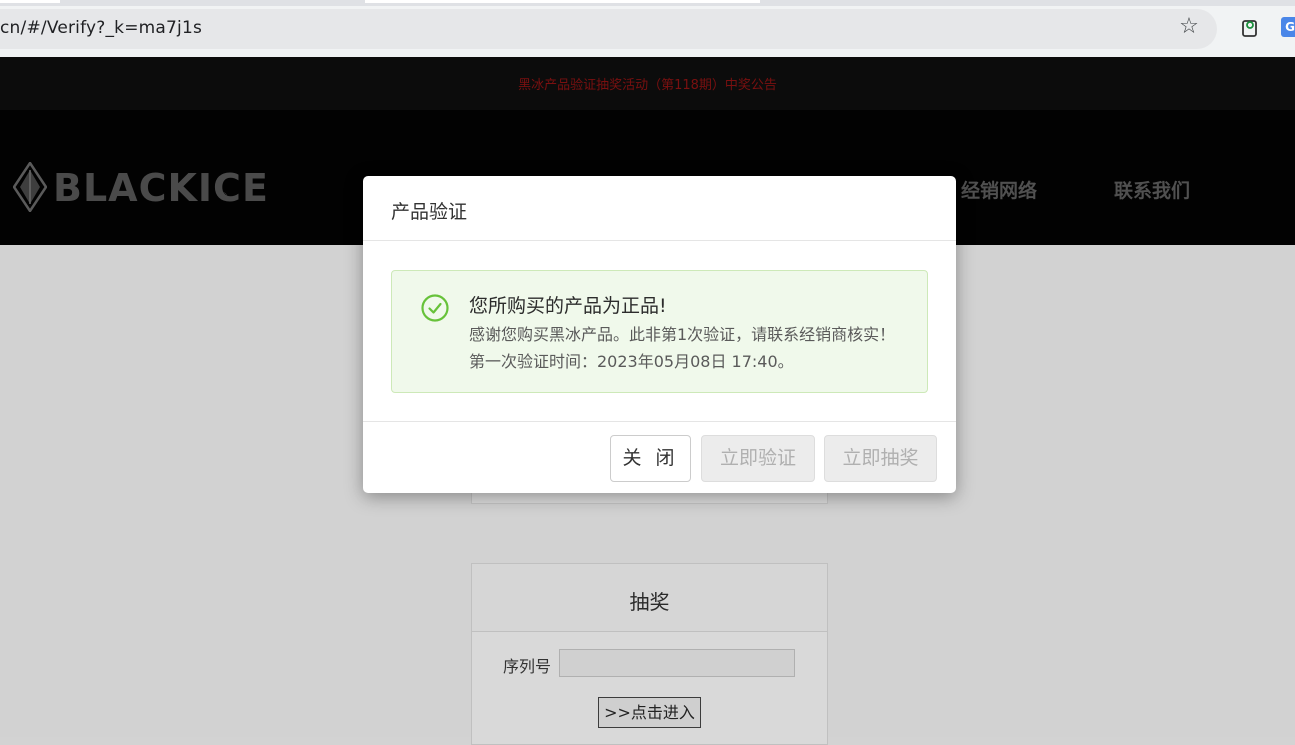 This screenshot has width=1295, height=745. Describe the element at coordinates (1189, 27) in the screenshot. I see `star-icon: ☆` at that location.